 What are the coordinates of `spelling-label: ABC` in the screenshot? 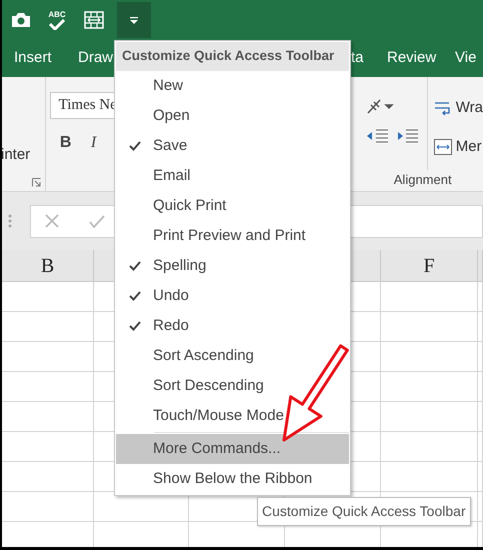 It's located at (57, 14).